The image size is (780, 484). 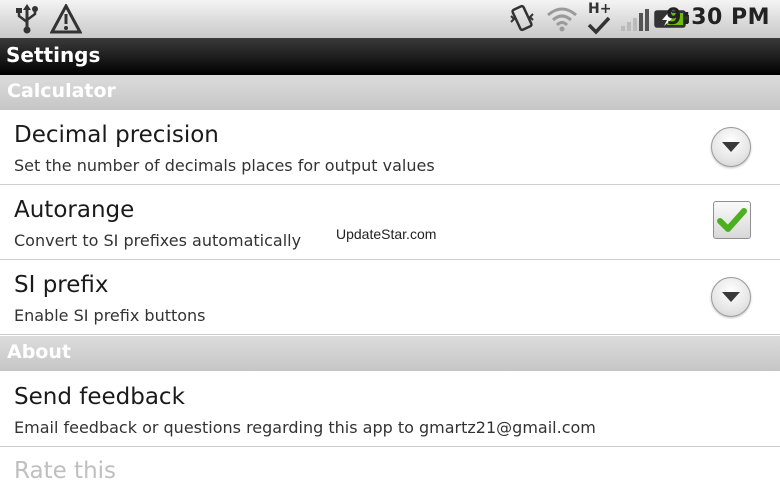 I want to click on watermark-text: UpdateStar.com, so click(x=386, y=234).